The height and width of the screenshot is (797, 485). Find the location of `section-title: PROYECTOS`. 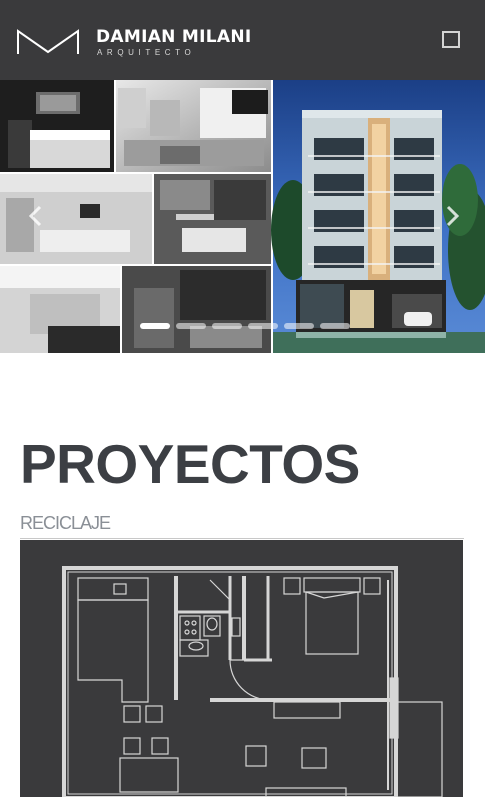

section-title: PROYECTOS is located at coordinates (190, 464).